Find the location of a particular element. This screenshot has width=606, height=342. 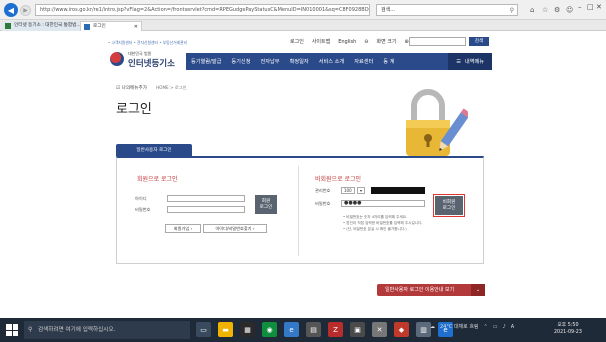

home-icon: ⌂ is located at coordinates (532, 10).